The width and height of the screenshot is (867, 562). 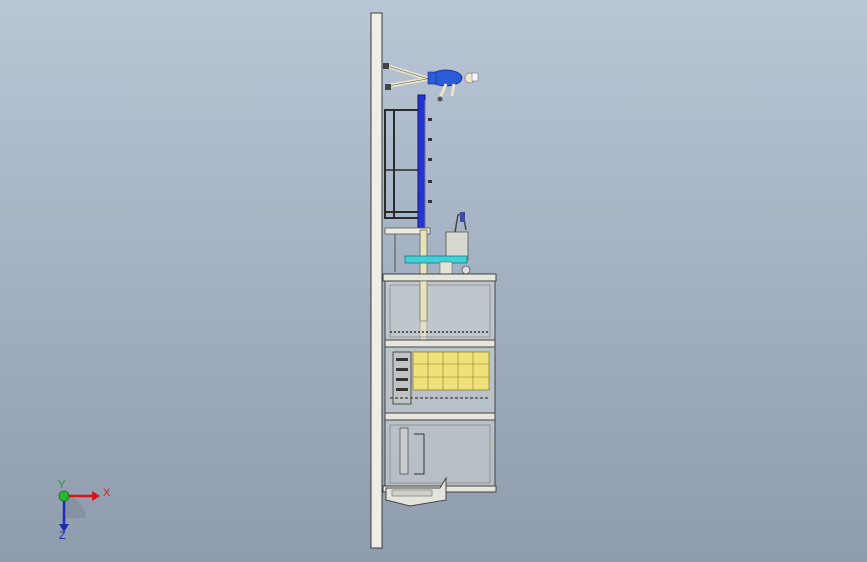 I want to click on y-axis-origin, so click(x=64, y=496).